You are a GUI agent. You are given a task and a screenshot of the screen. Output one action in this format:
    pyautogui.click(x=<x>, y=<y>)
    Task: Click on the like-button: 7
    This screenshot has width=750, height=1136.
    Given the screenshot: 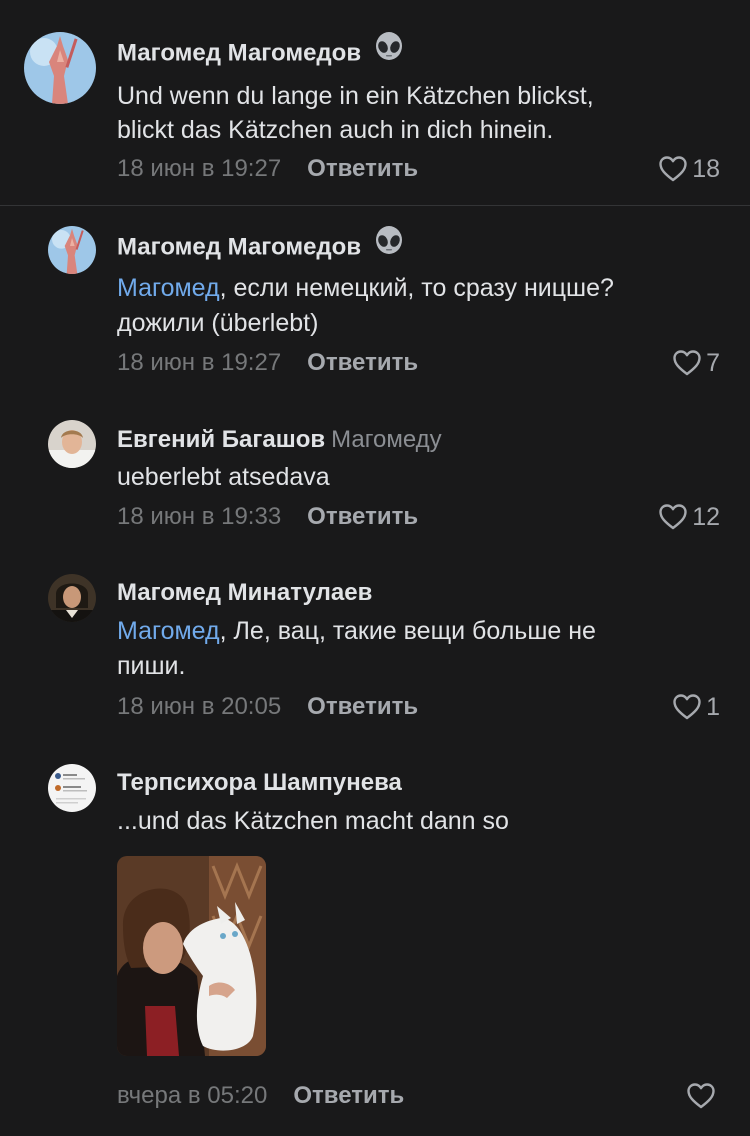 What is the action you would take?
    pyautogui.click(x=696, y=363)
    